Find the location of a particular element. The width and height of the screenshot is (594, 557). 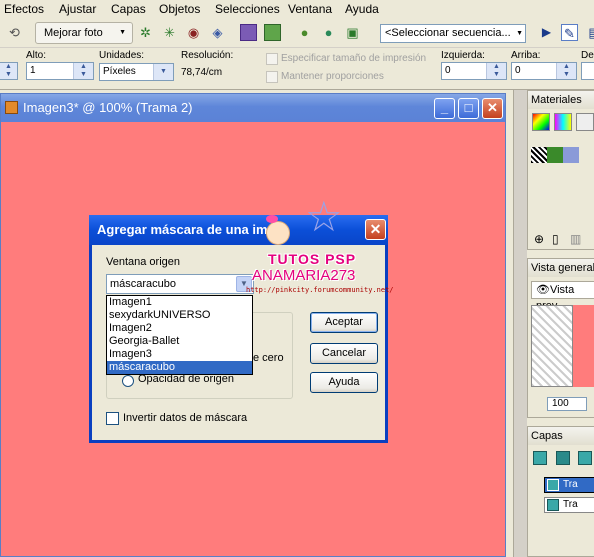

menu-ayuda: Ayuda is located at coordinates (362, 9).